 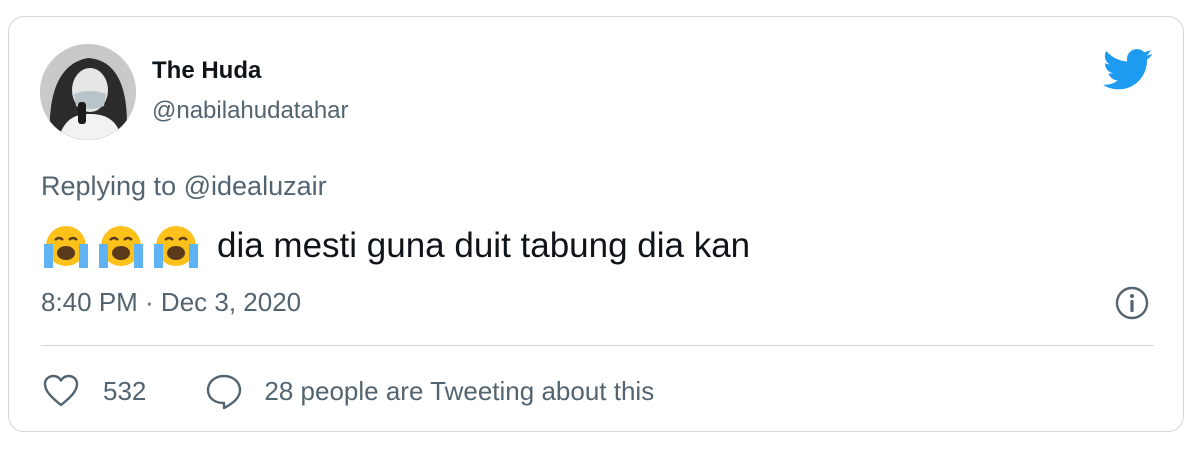 I want to click on like-count: 532, so click(x=125, y=390).